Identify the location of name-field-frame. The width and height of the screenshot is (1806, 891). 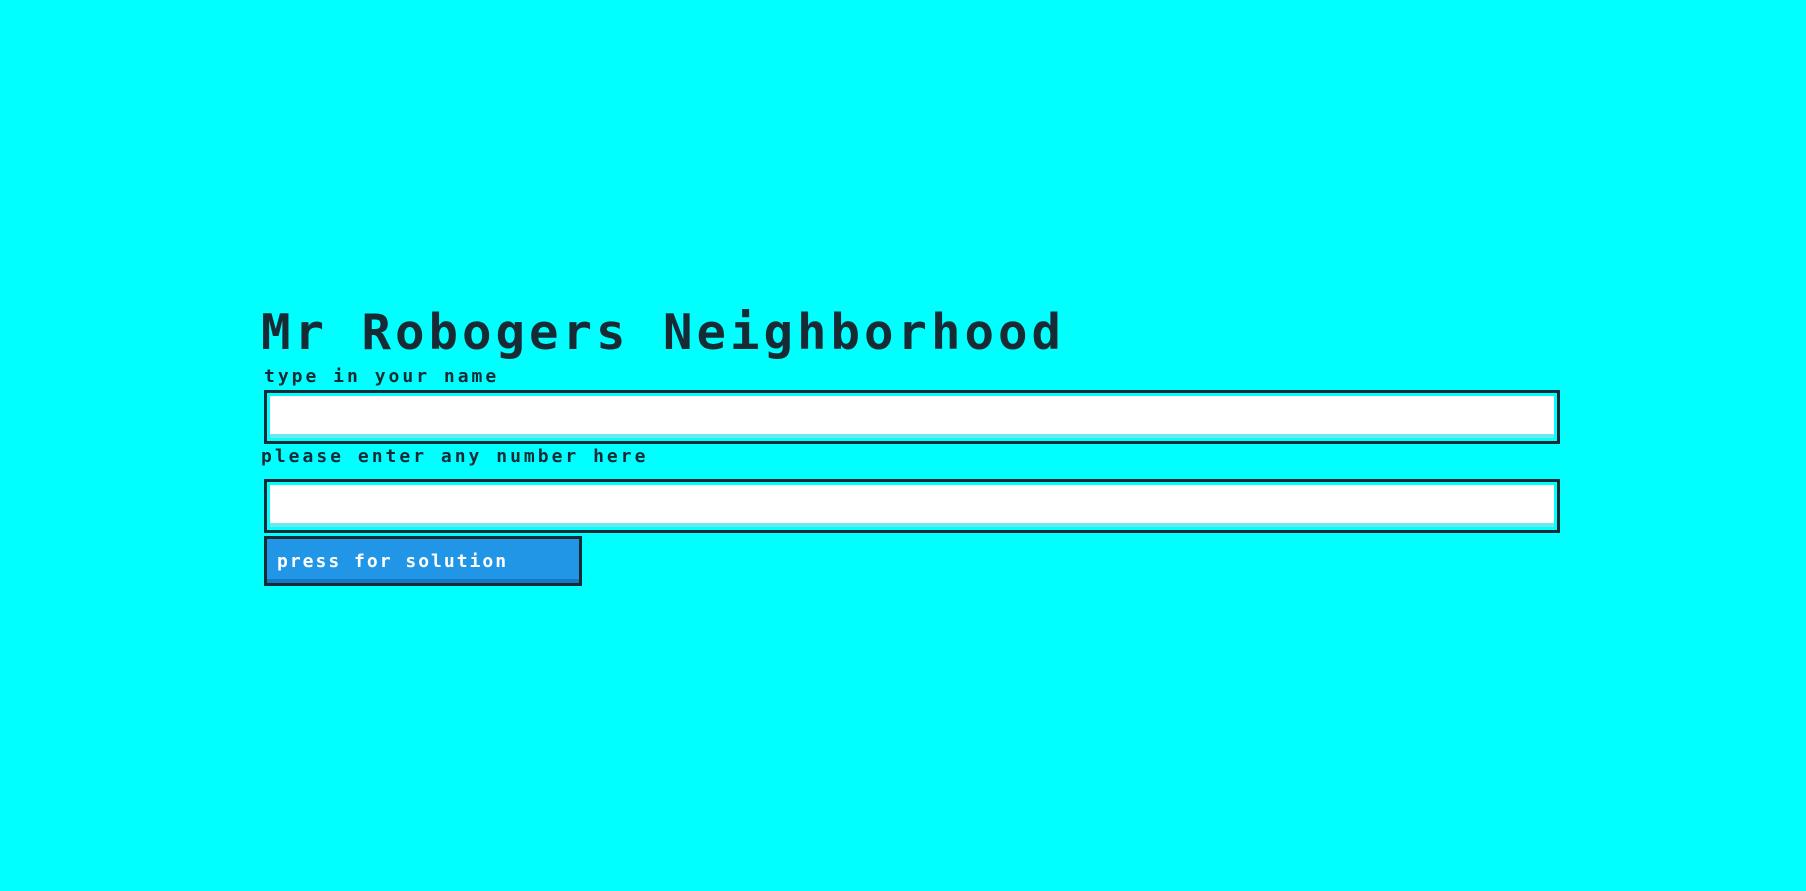
(912, 417).